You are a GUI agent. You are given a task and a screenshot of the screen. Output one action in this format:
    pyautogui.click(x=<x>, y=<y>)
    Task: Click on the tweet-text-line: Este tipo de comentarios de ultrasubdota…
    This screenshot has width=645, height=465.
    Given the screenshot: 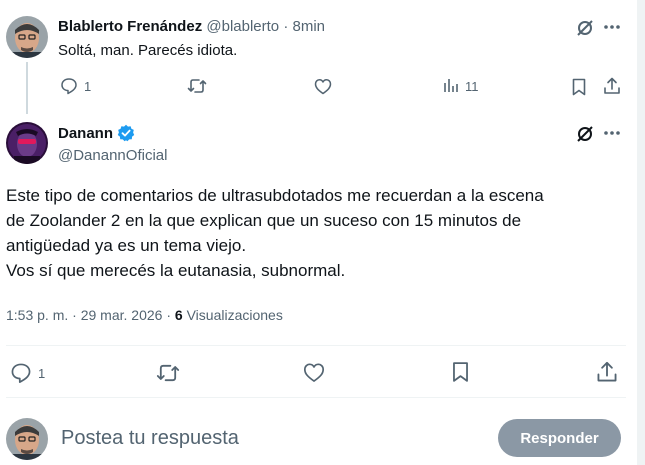 What is the action you would take?
    pyautogui.click(x=275, y=195)
    